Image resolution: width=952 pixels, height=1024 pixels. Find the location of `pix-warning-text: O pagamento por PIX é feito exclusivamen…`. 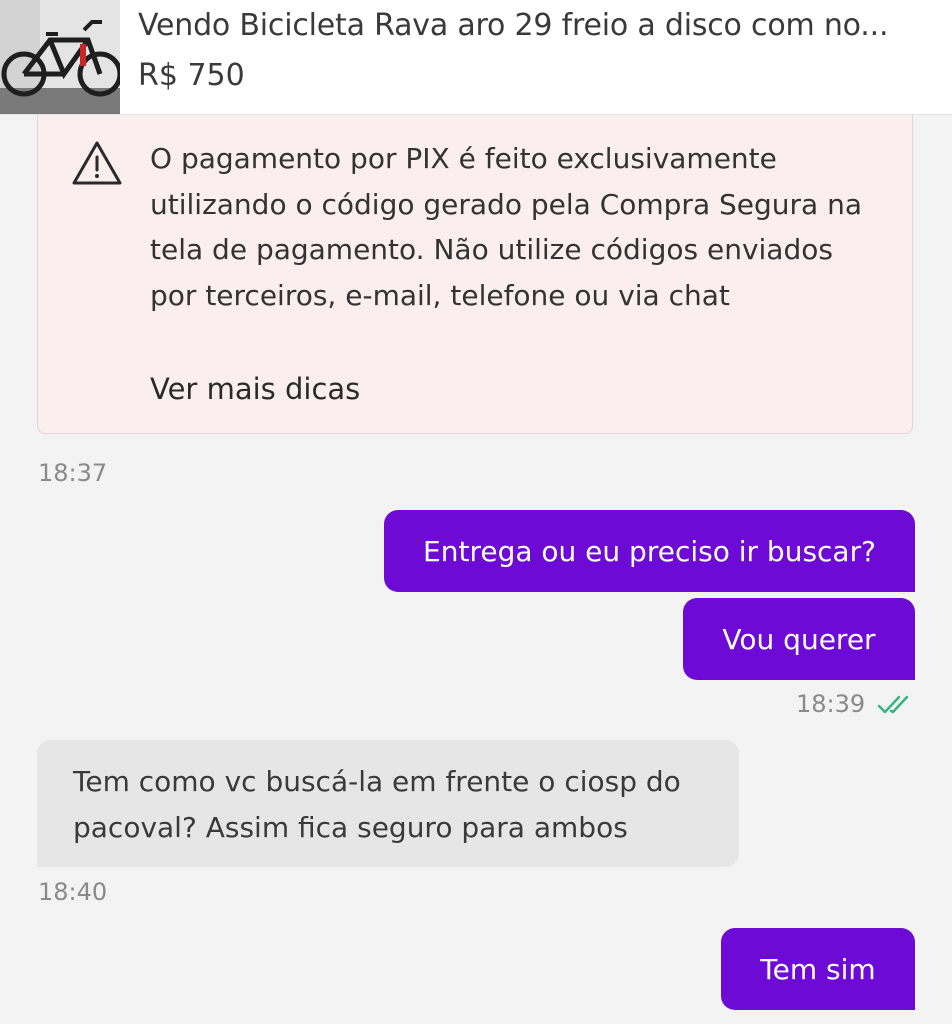

pix-warning-text: O pagamento por PIX é feito exclusivamen… is located at coordinates (506, 227).